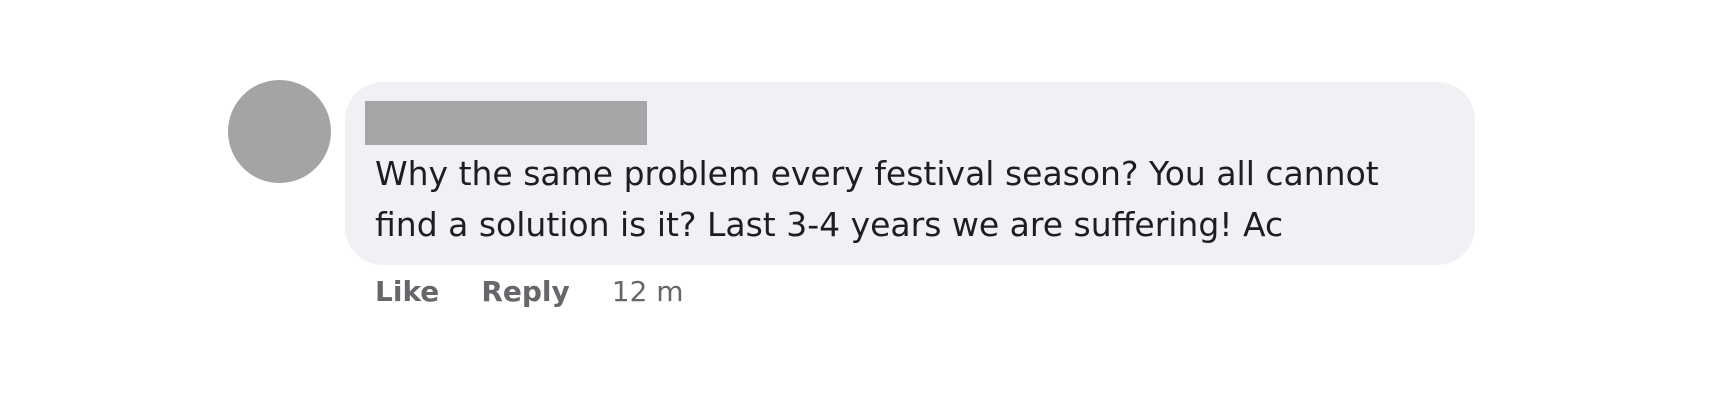 The width and height of the screenshot is (1718, 407). Describe the element at coordinates (506, 123) in the screenshot. I see `author-name-redacted` at that location.